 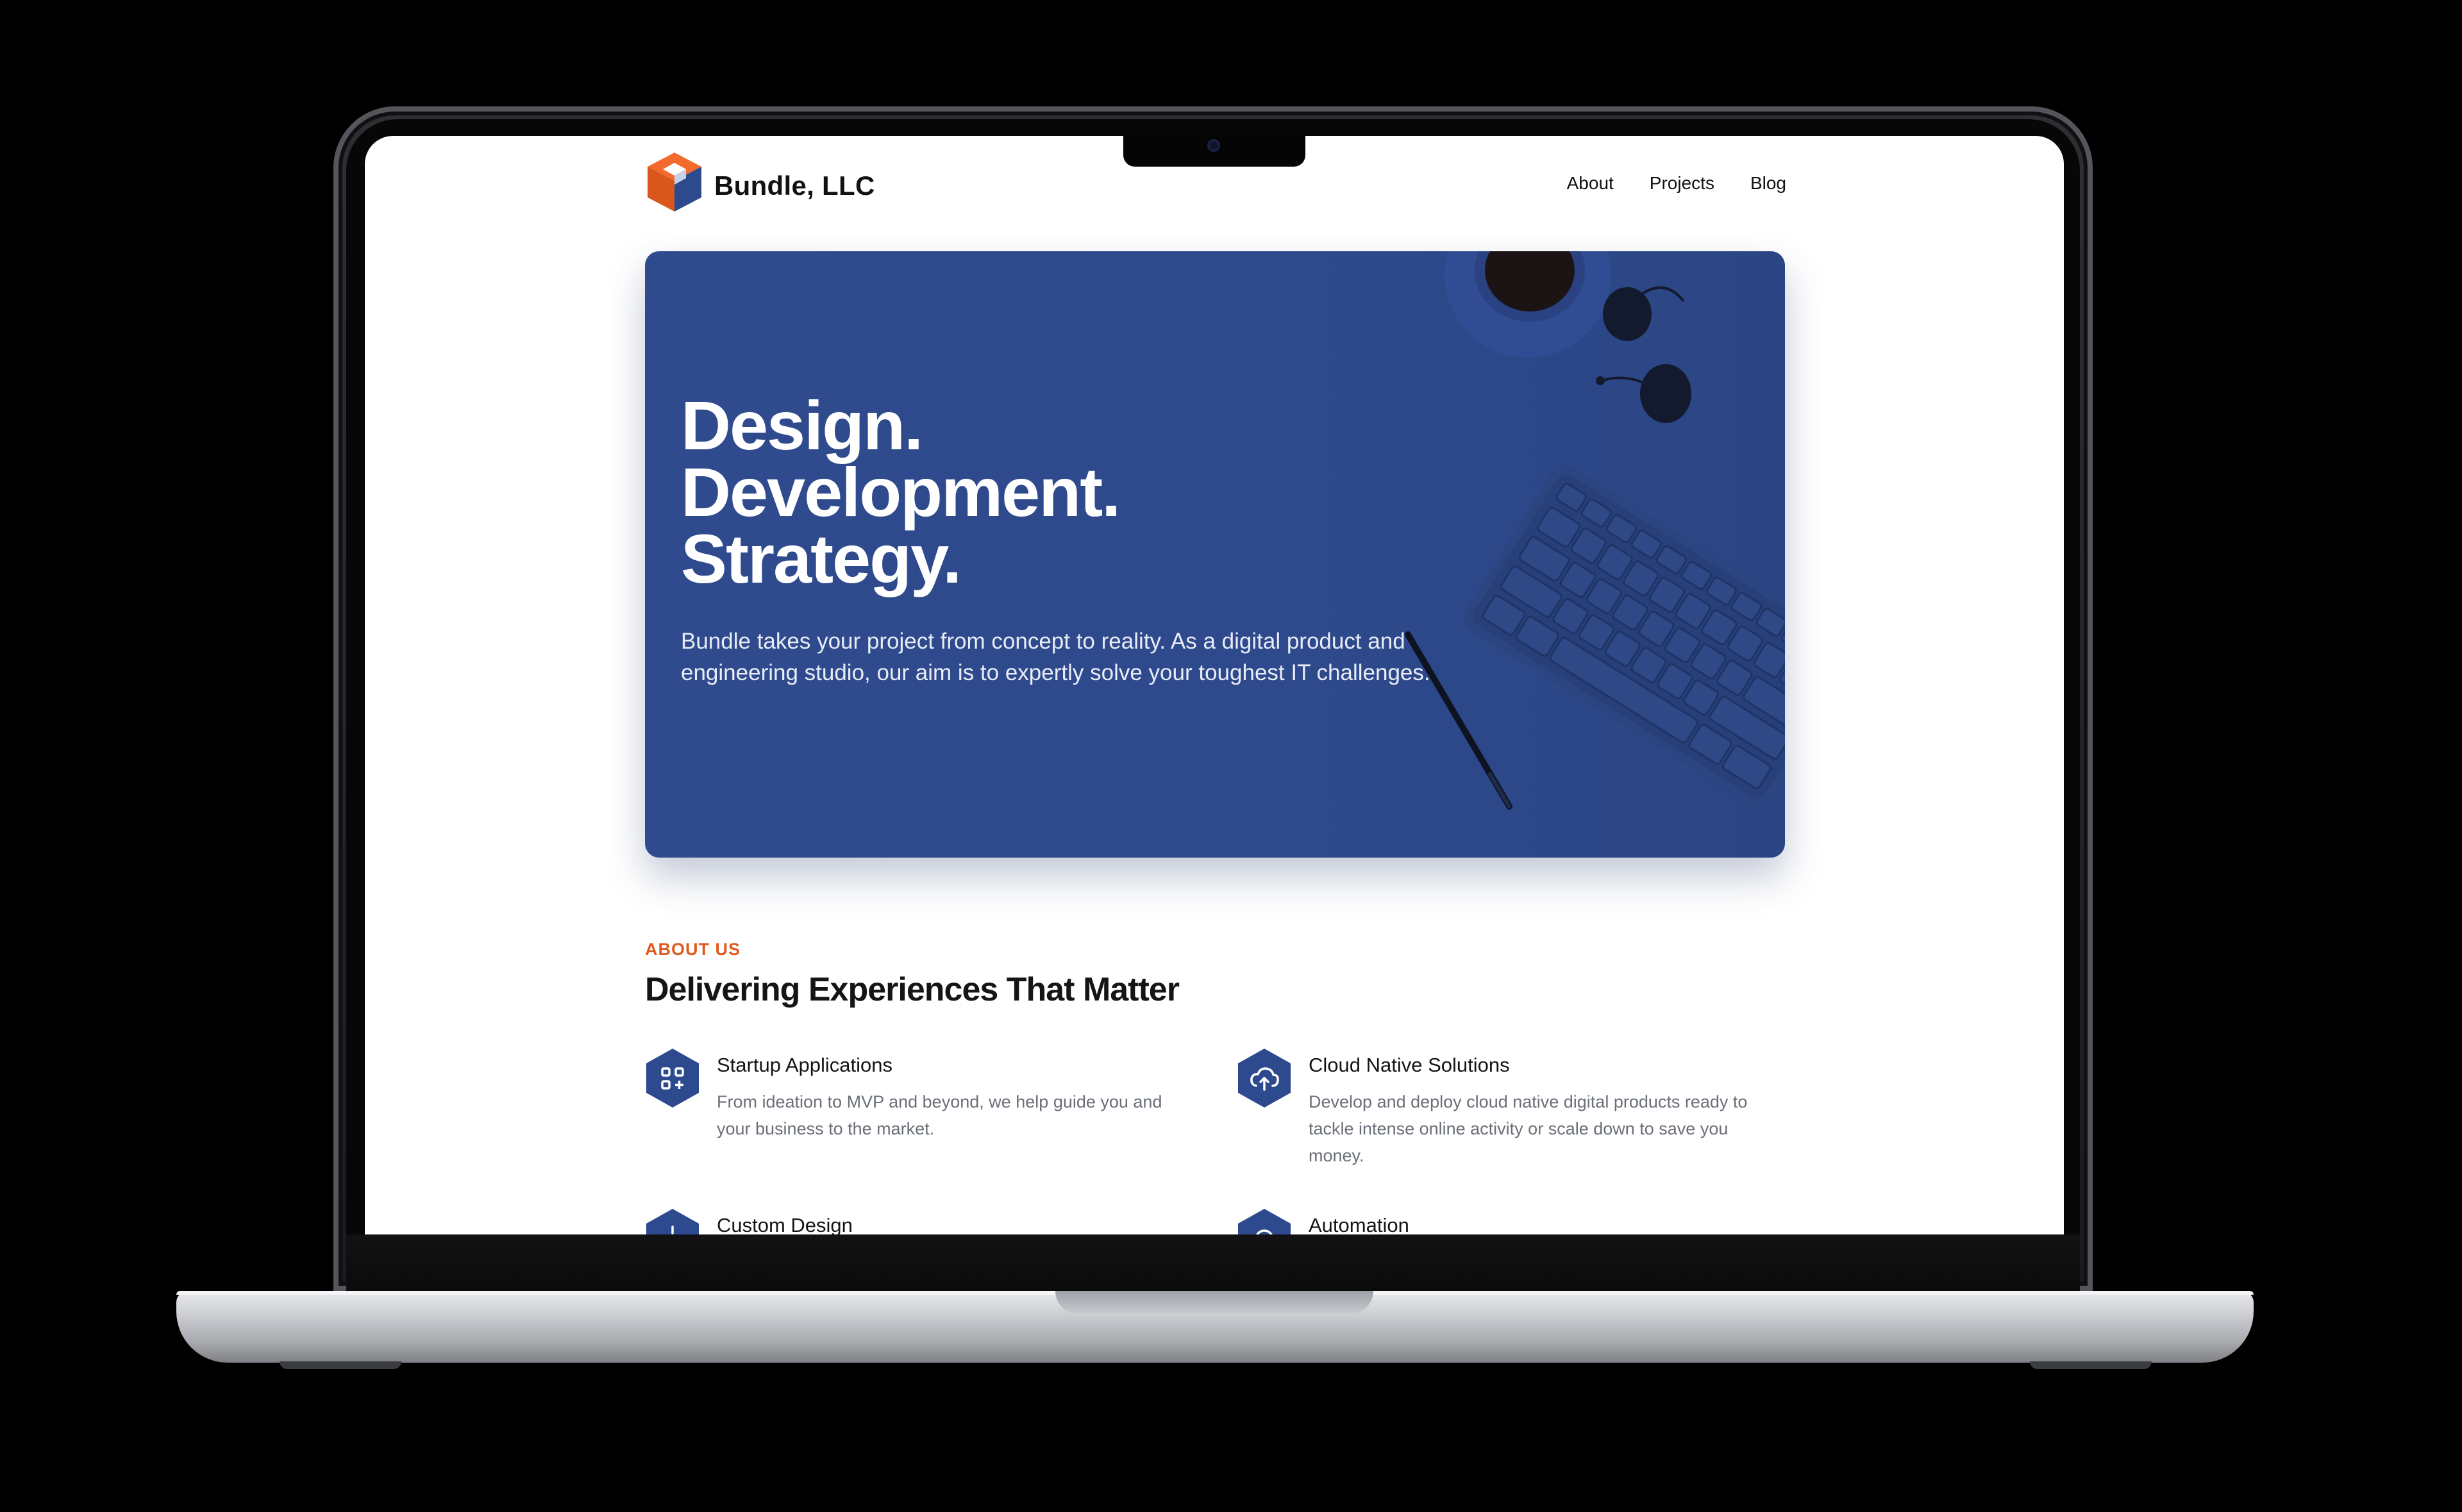 I want to click on refresh-icon, so click(x=1264, y=1221).